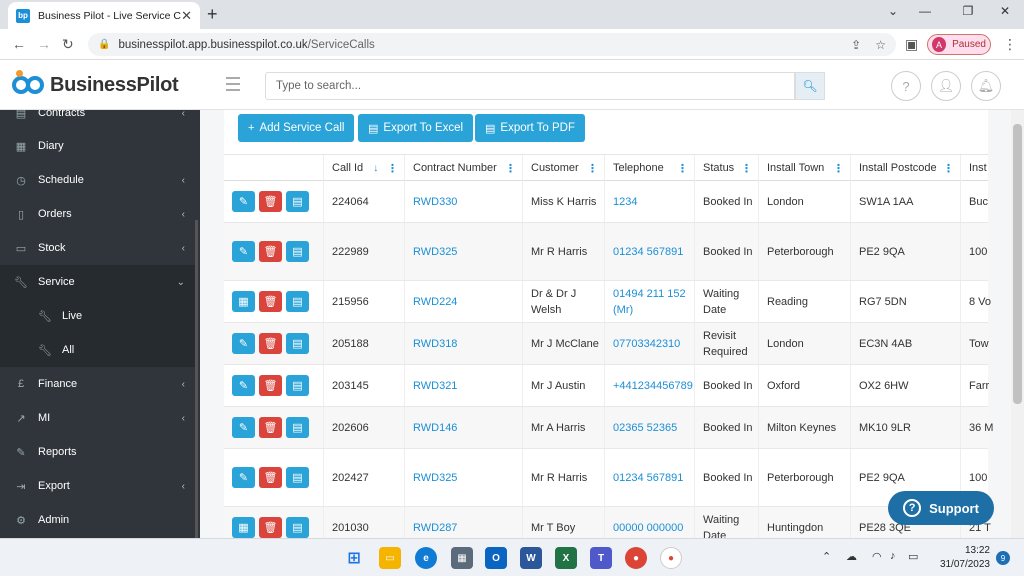 The height and width of the screenshot is (576, 1024). What do you see at coordinates (464, 343) in the screenshot?
I see `cell-contract: RWD318` at bounding box center [464, 343].